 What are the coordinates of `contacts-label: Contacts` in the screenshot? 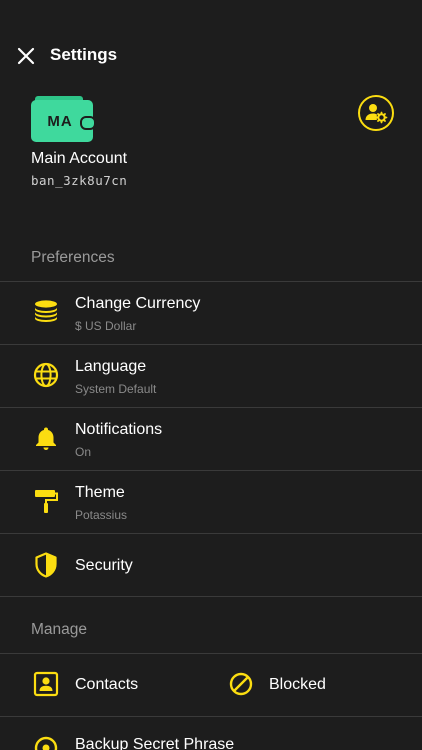 It's located at (107, 684).